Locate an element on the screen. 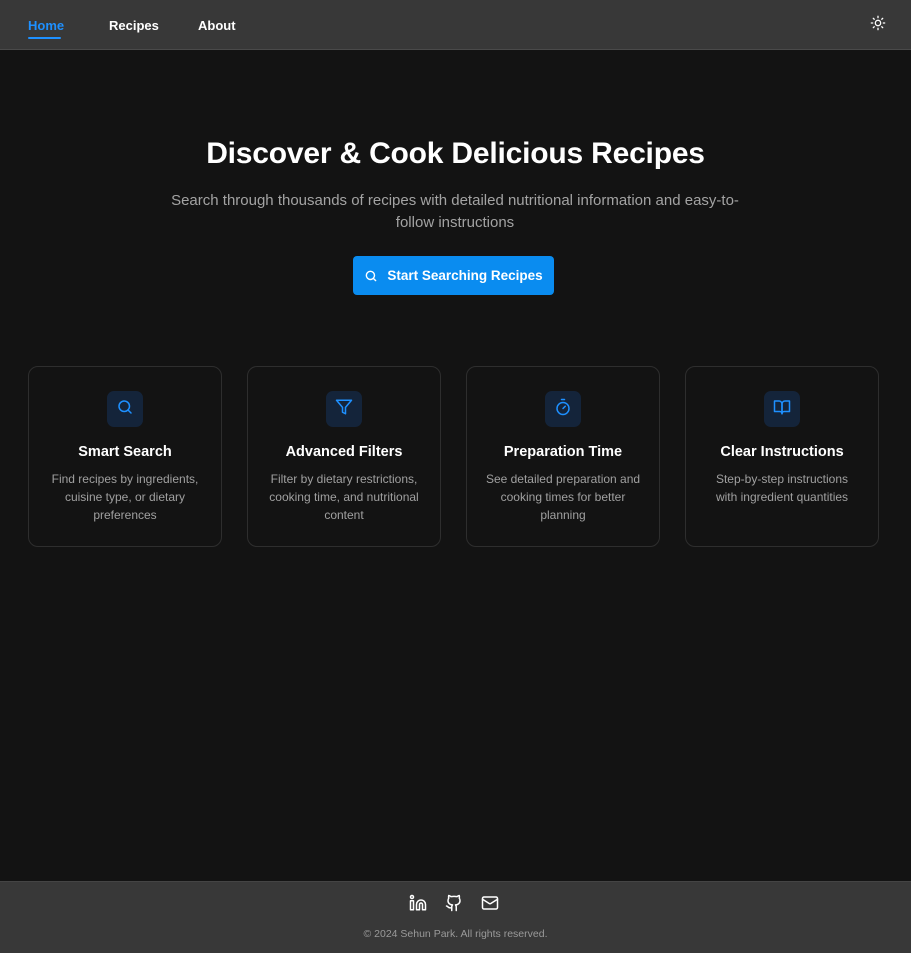 This screenshot has height=953, width=911. book-open-icon is located at coordinates (782, 409).